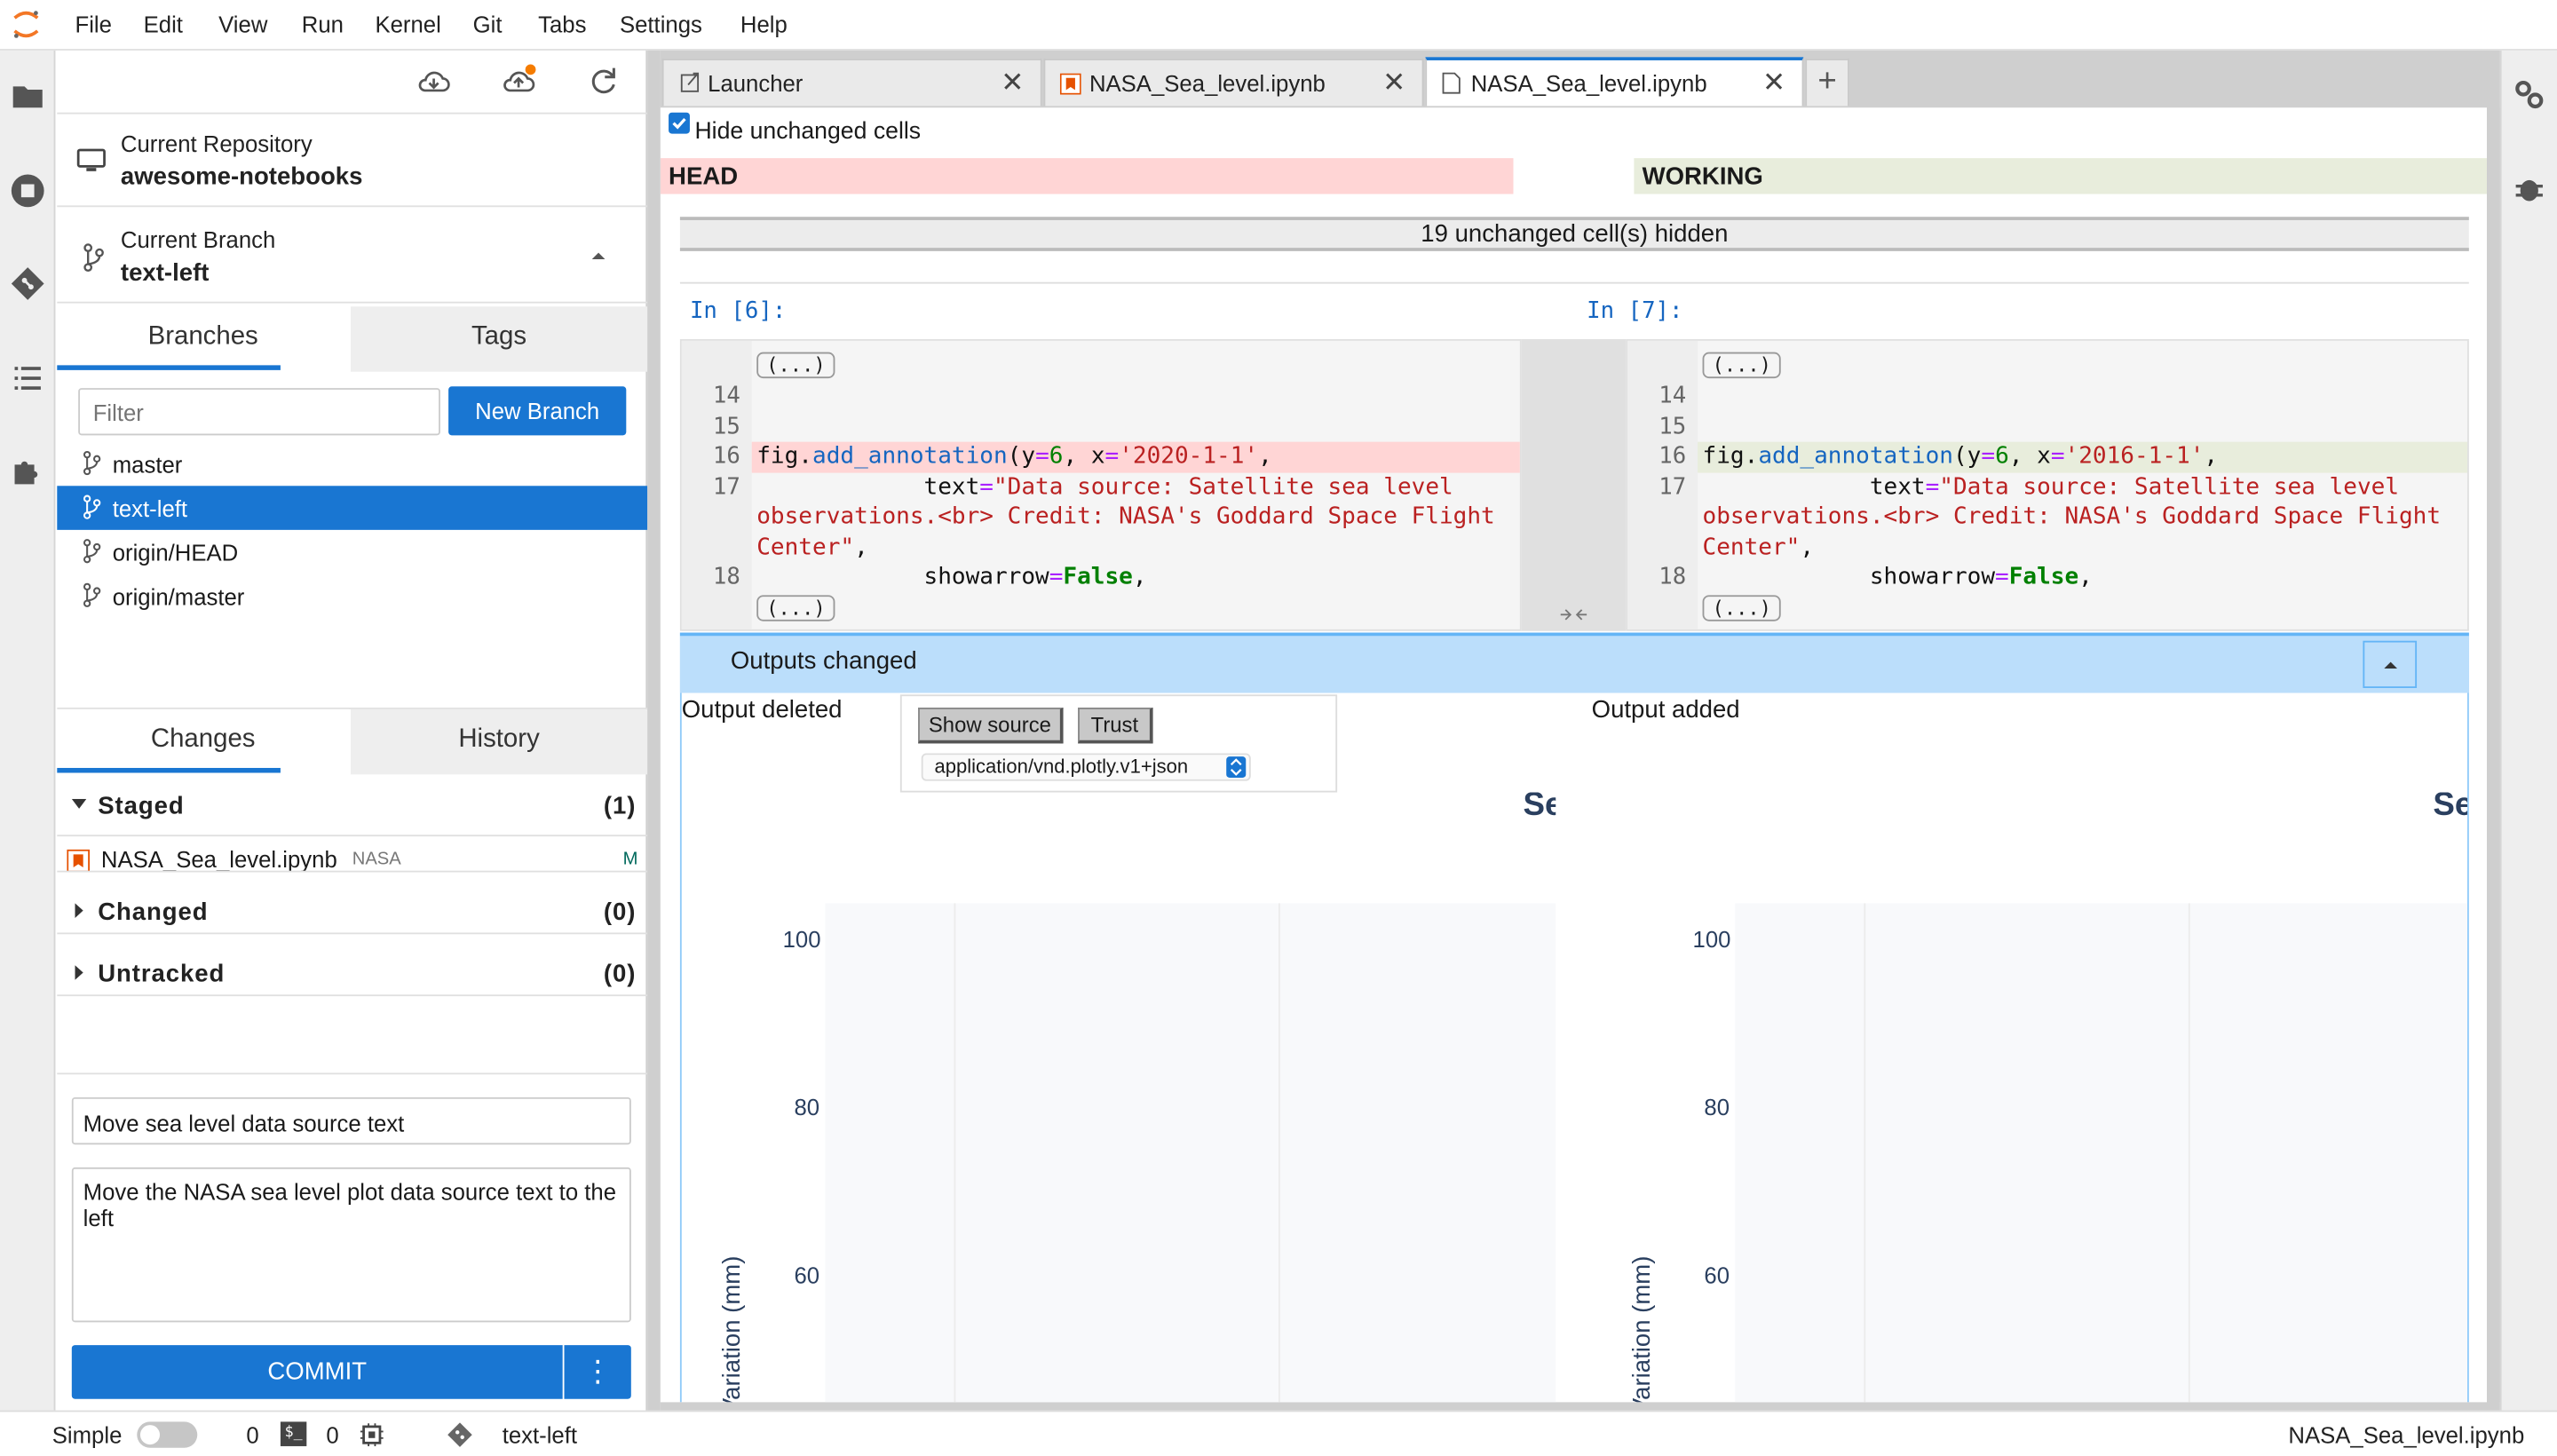 This screenshot has height=1456, width=2557. I want to click on staged-file-row: NASA_Sea_level.ipynb NASA M, so click(352, 861).